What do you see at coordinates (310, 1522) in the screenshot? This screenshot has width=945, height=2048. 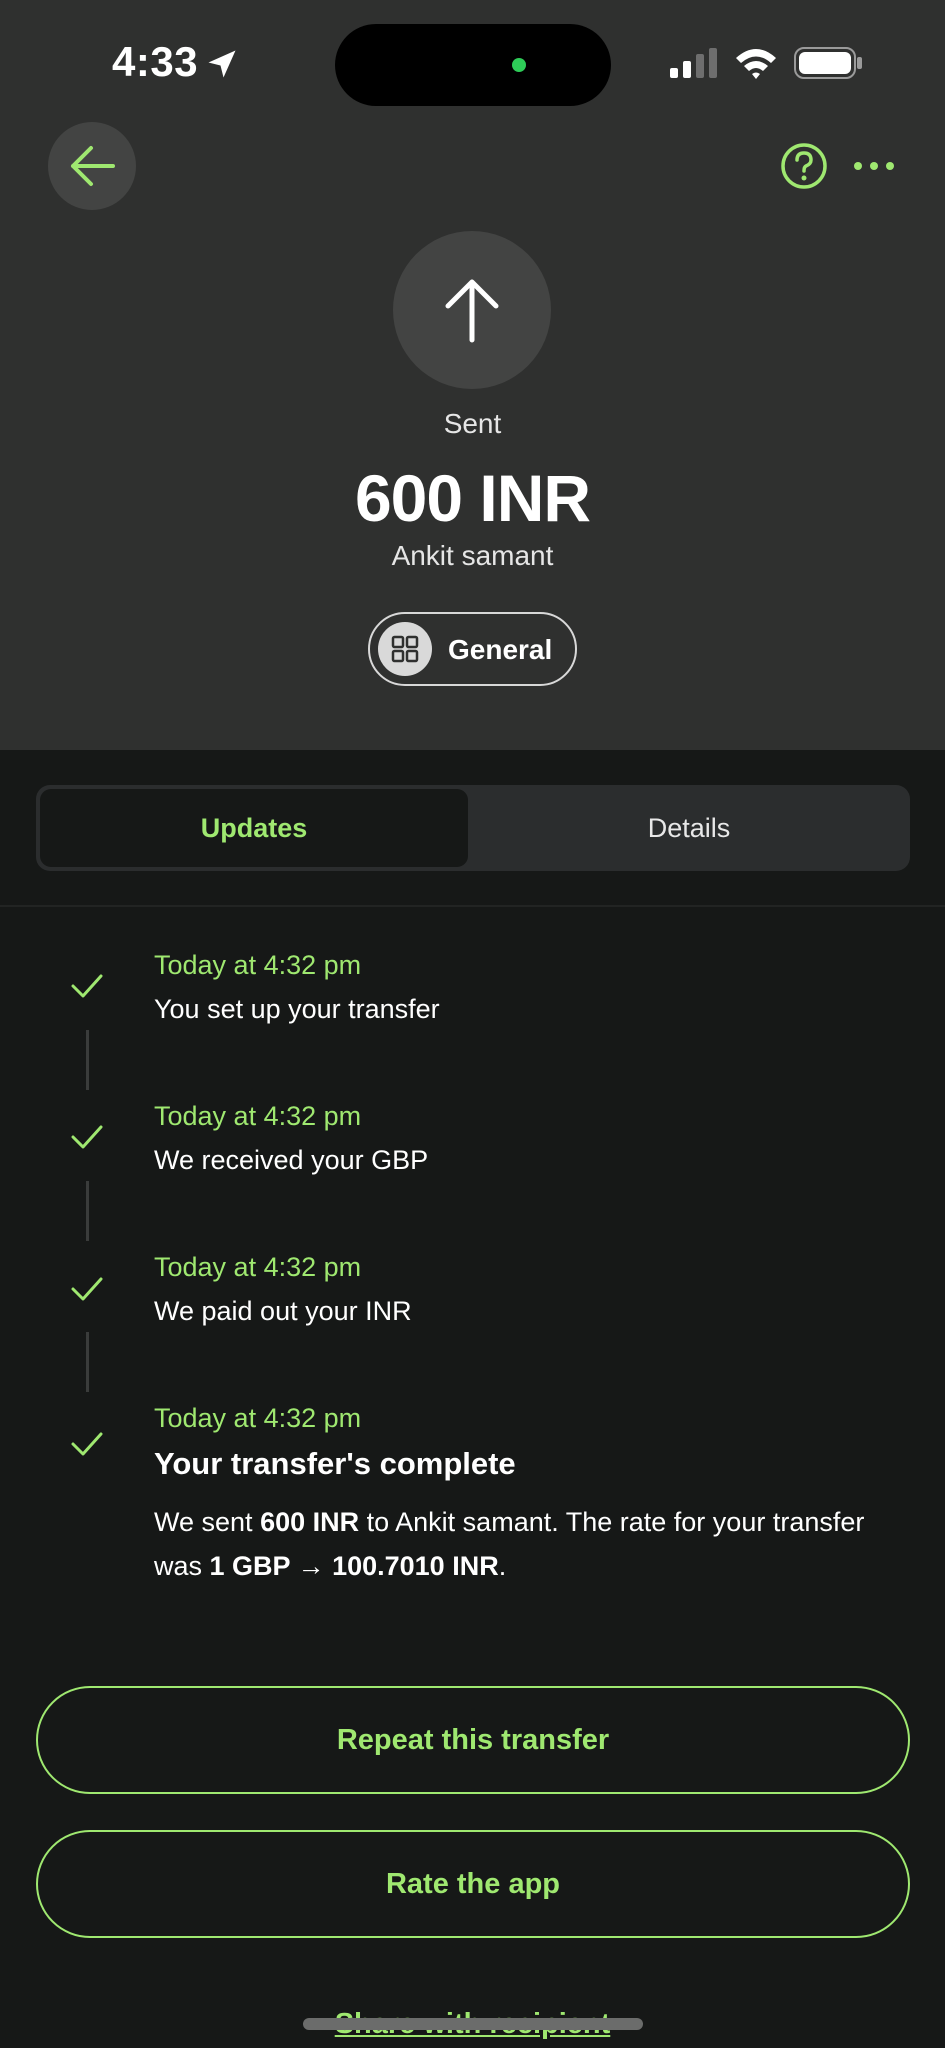 I see `summary-amount: 600 INR` at bounding box center [310, 1522].